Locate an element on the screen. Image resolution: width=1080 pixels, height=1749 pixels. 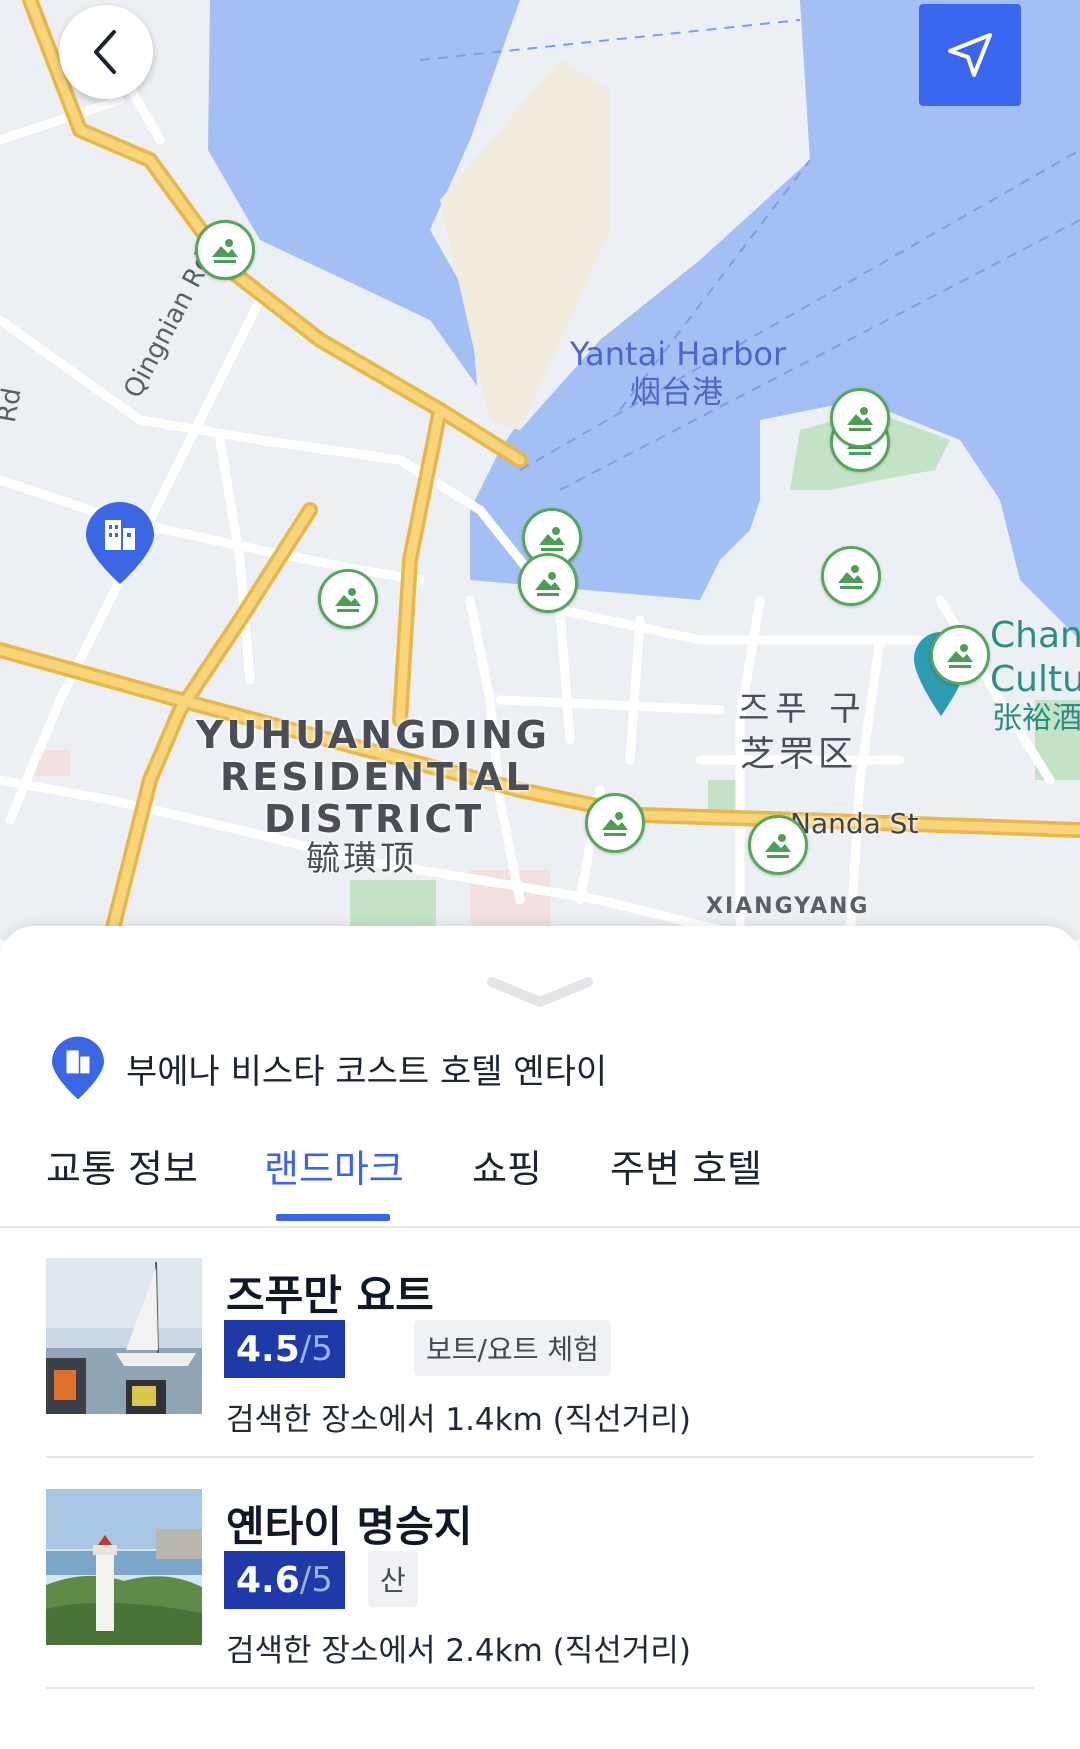
distance-text: 검색한 장소에서 1.4km (직선거리) is located at coordinates (458, 1420).